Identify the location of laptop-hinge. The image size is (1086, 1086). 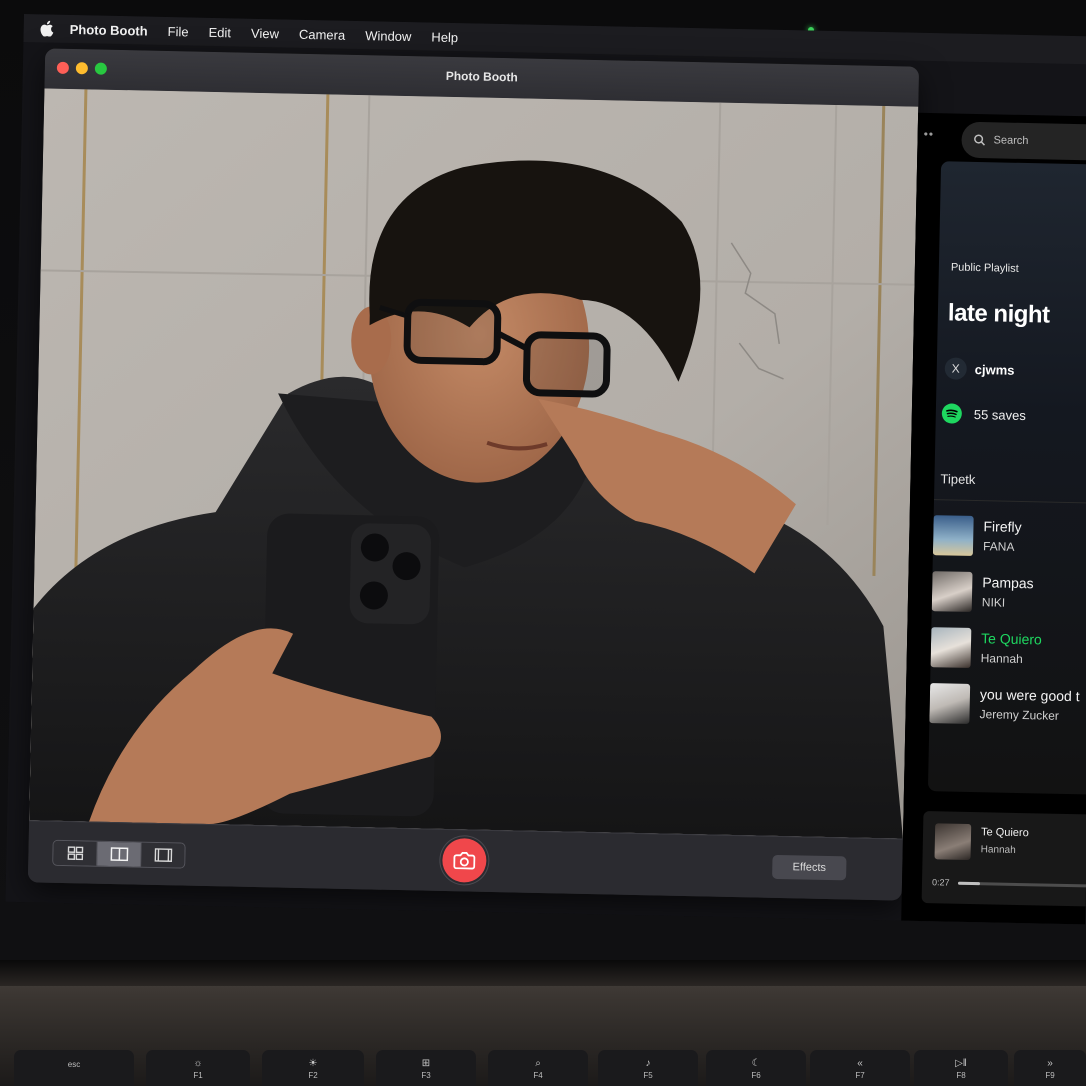
(543, 973).